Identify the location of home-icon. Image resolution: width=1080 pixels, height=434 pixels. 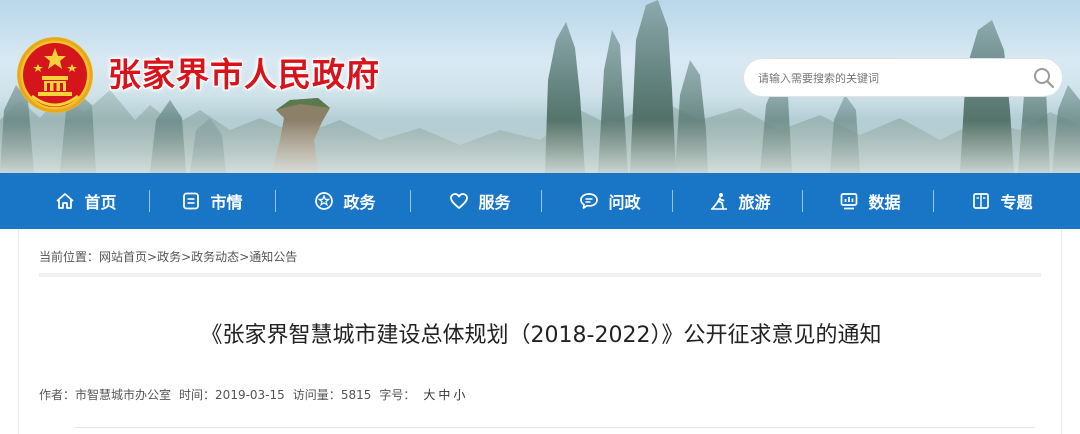
(65, 201).